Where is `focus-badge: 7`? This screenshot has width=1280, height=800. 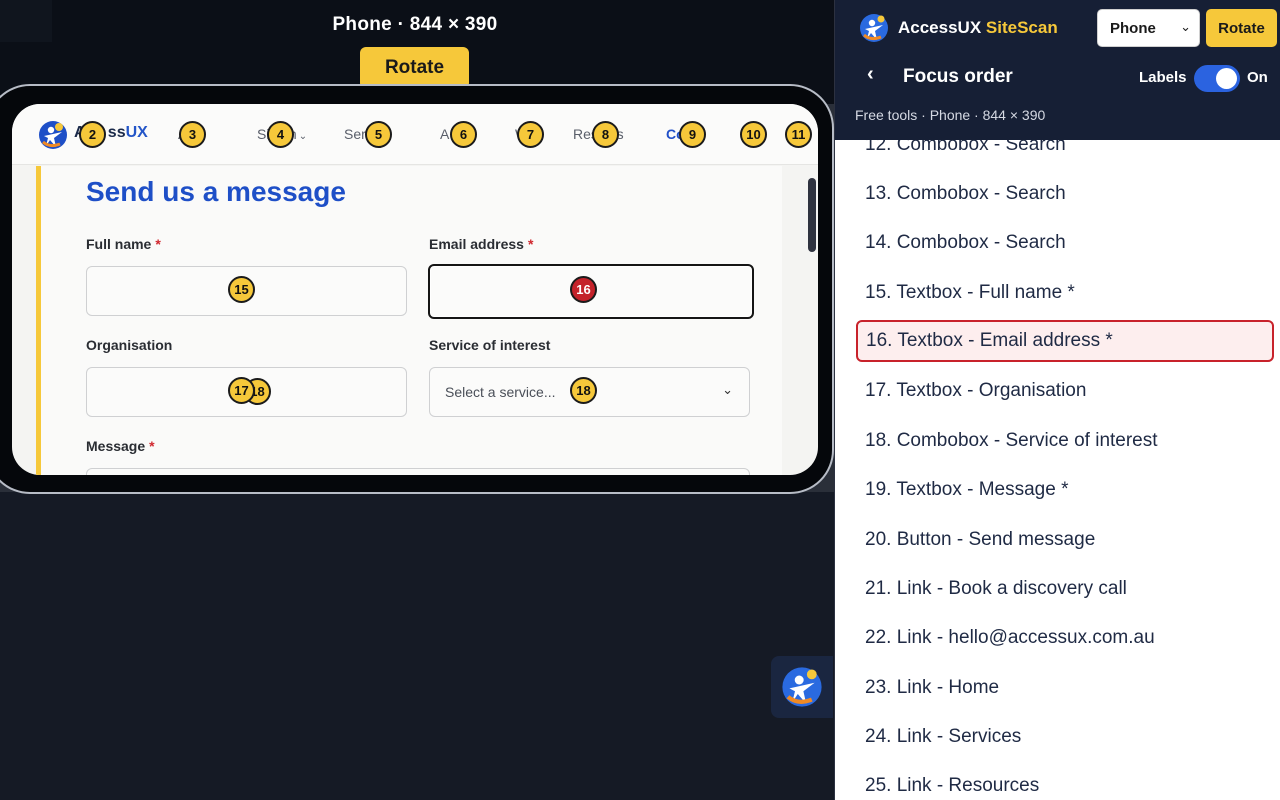
focus-badge: 7 is located at coordinates (530, 134).